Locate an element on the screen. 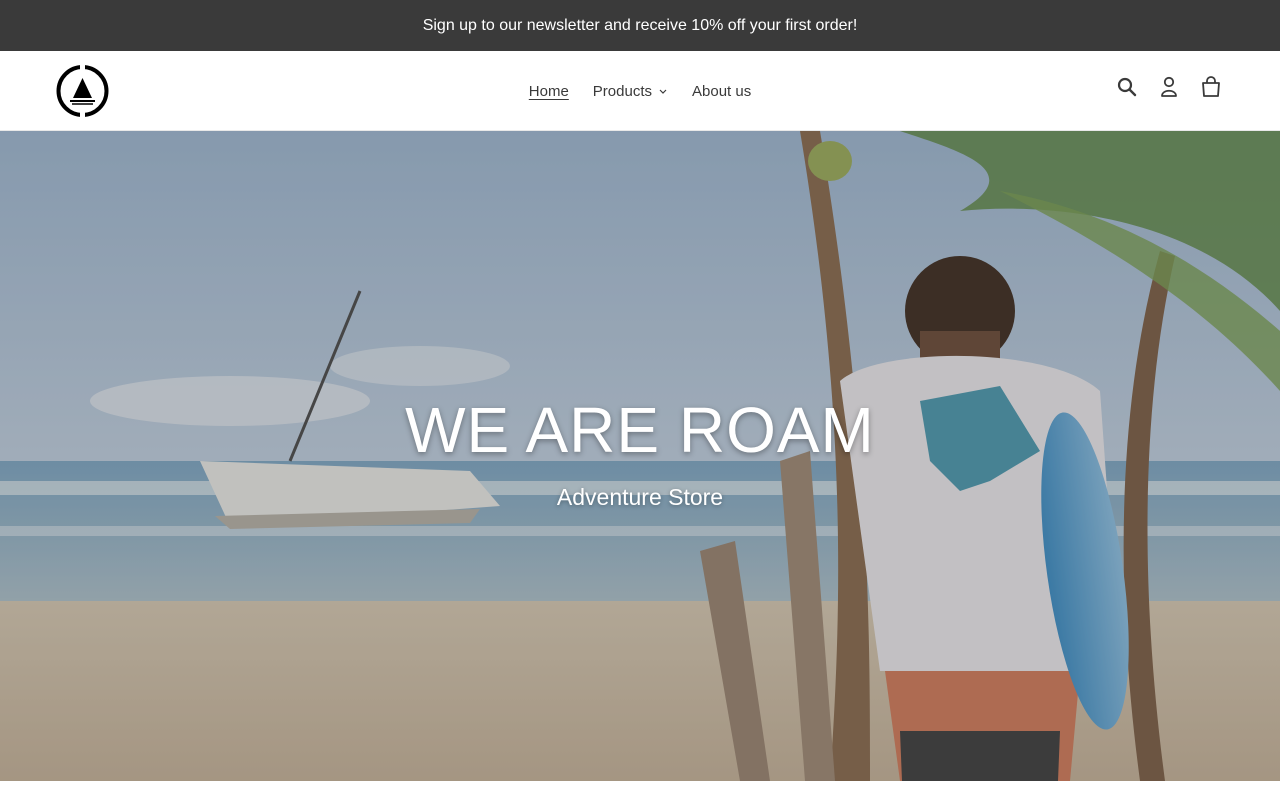 The height and width of the screenshot is (800, 1280). store-logo is located at coordinates (82, 91).